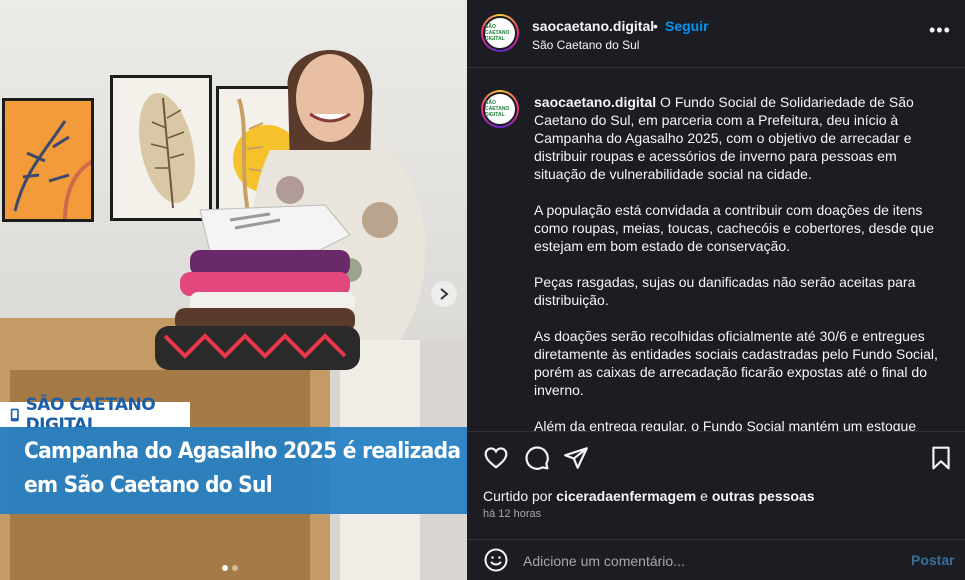 Image resolution: width=965 pixels, height=580 pixels. What do you see at coordinates (585, 45) in the screenshot?
I see `location-link: São Caetano do Sul` at bounding box center [585, 45].